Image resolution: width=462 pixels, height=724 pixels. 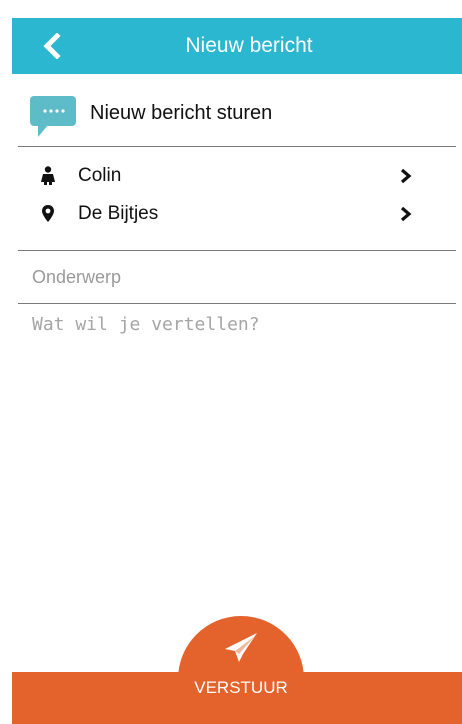 I want to click on person-icon, so click(x=48, y=175).